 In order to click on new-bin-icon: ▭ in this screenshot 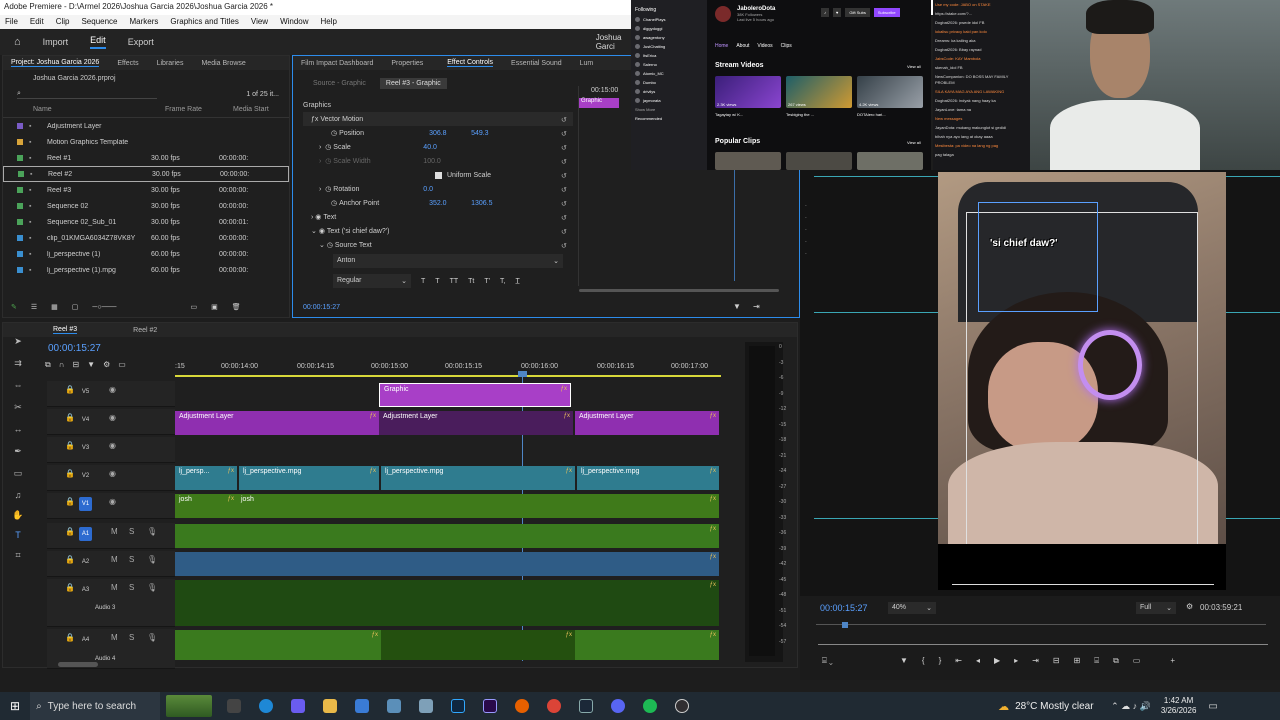, I will do `click(193, 307)`.